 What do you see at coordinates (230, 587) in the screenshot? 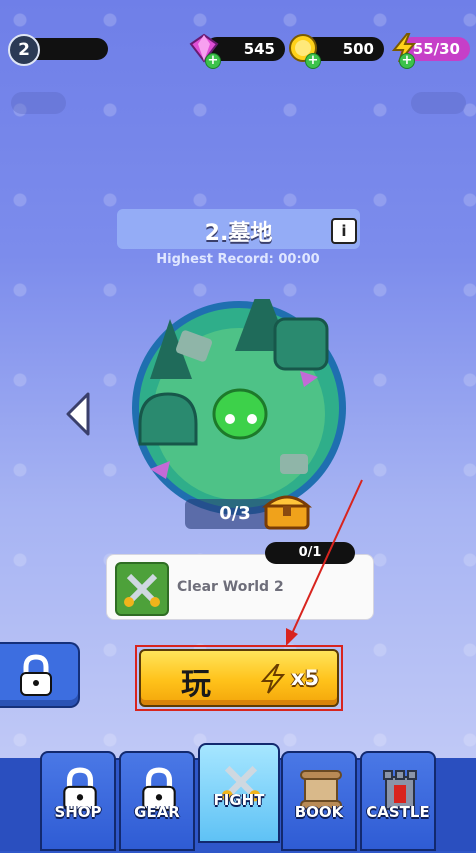
I see `quest-label: Clear World 2` at bounding box center [230, 587].